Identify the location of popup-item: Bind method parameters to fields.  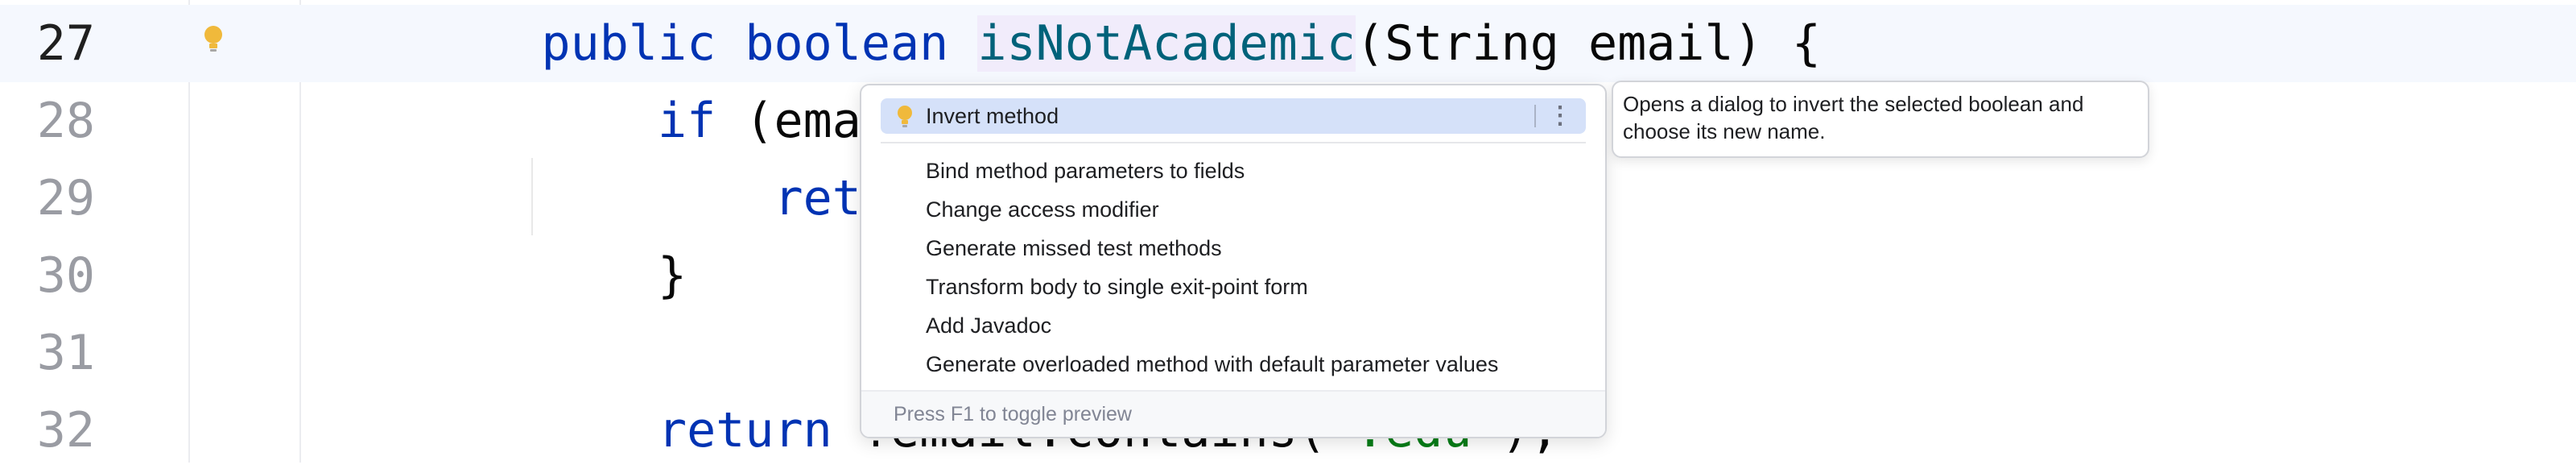
(1233, 171).